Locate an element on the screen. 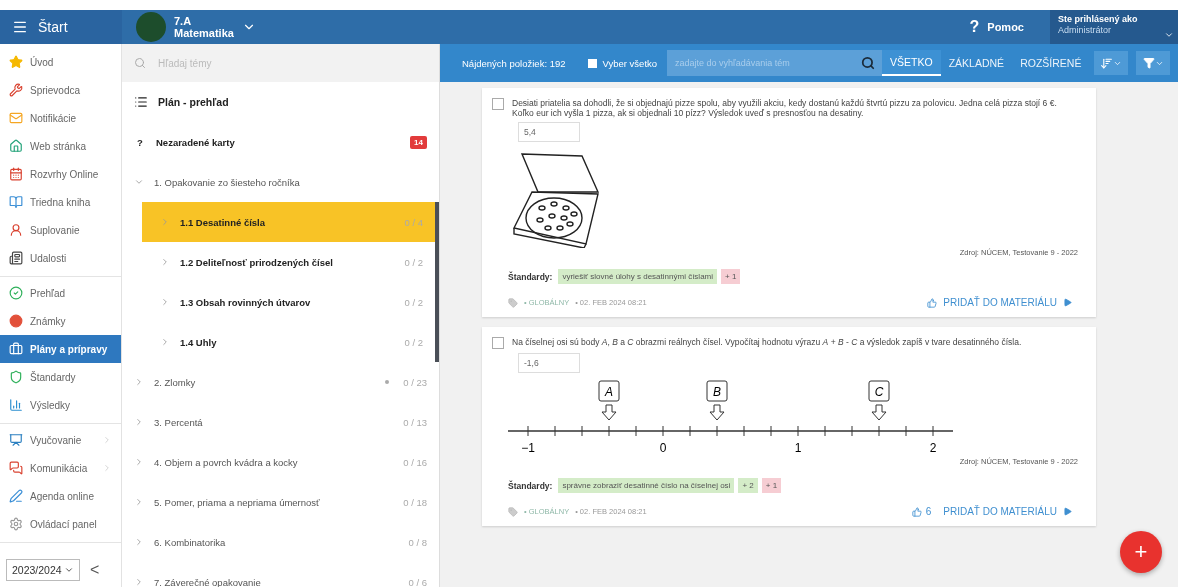  sidebar-item: Triedna kniha is located at coordinates (60, 202).